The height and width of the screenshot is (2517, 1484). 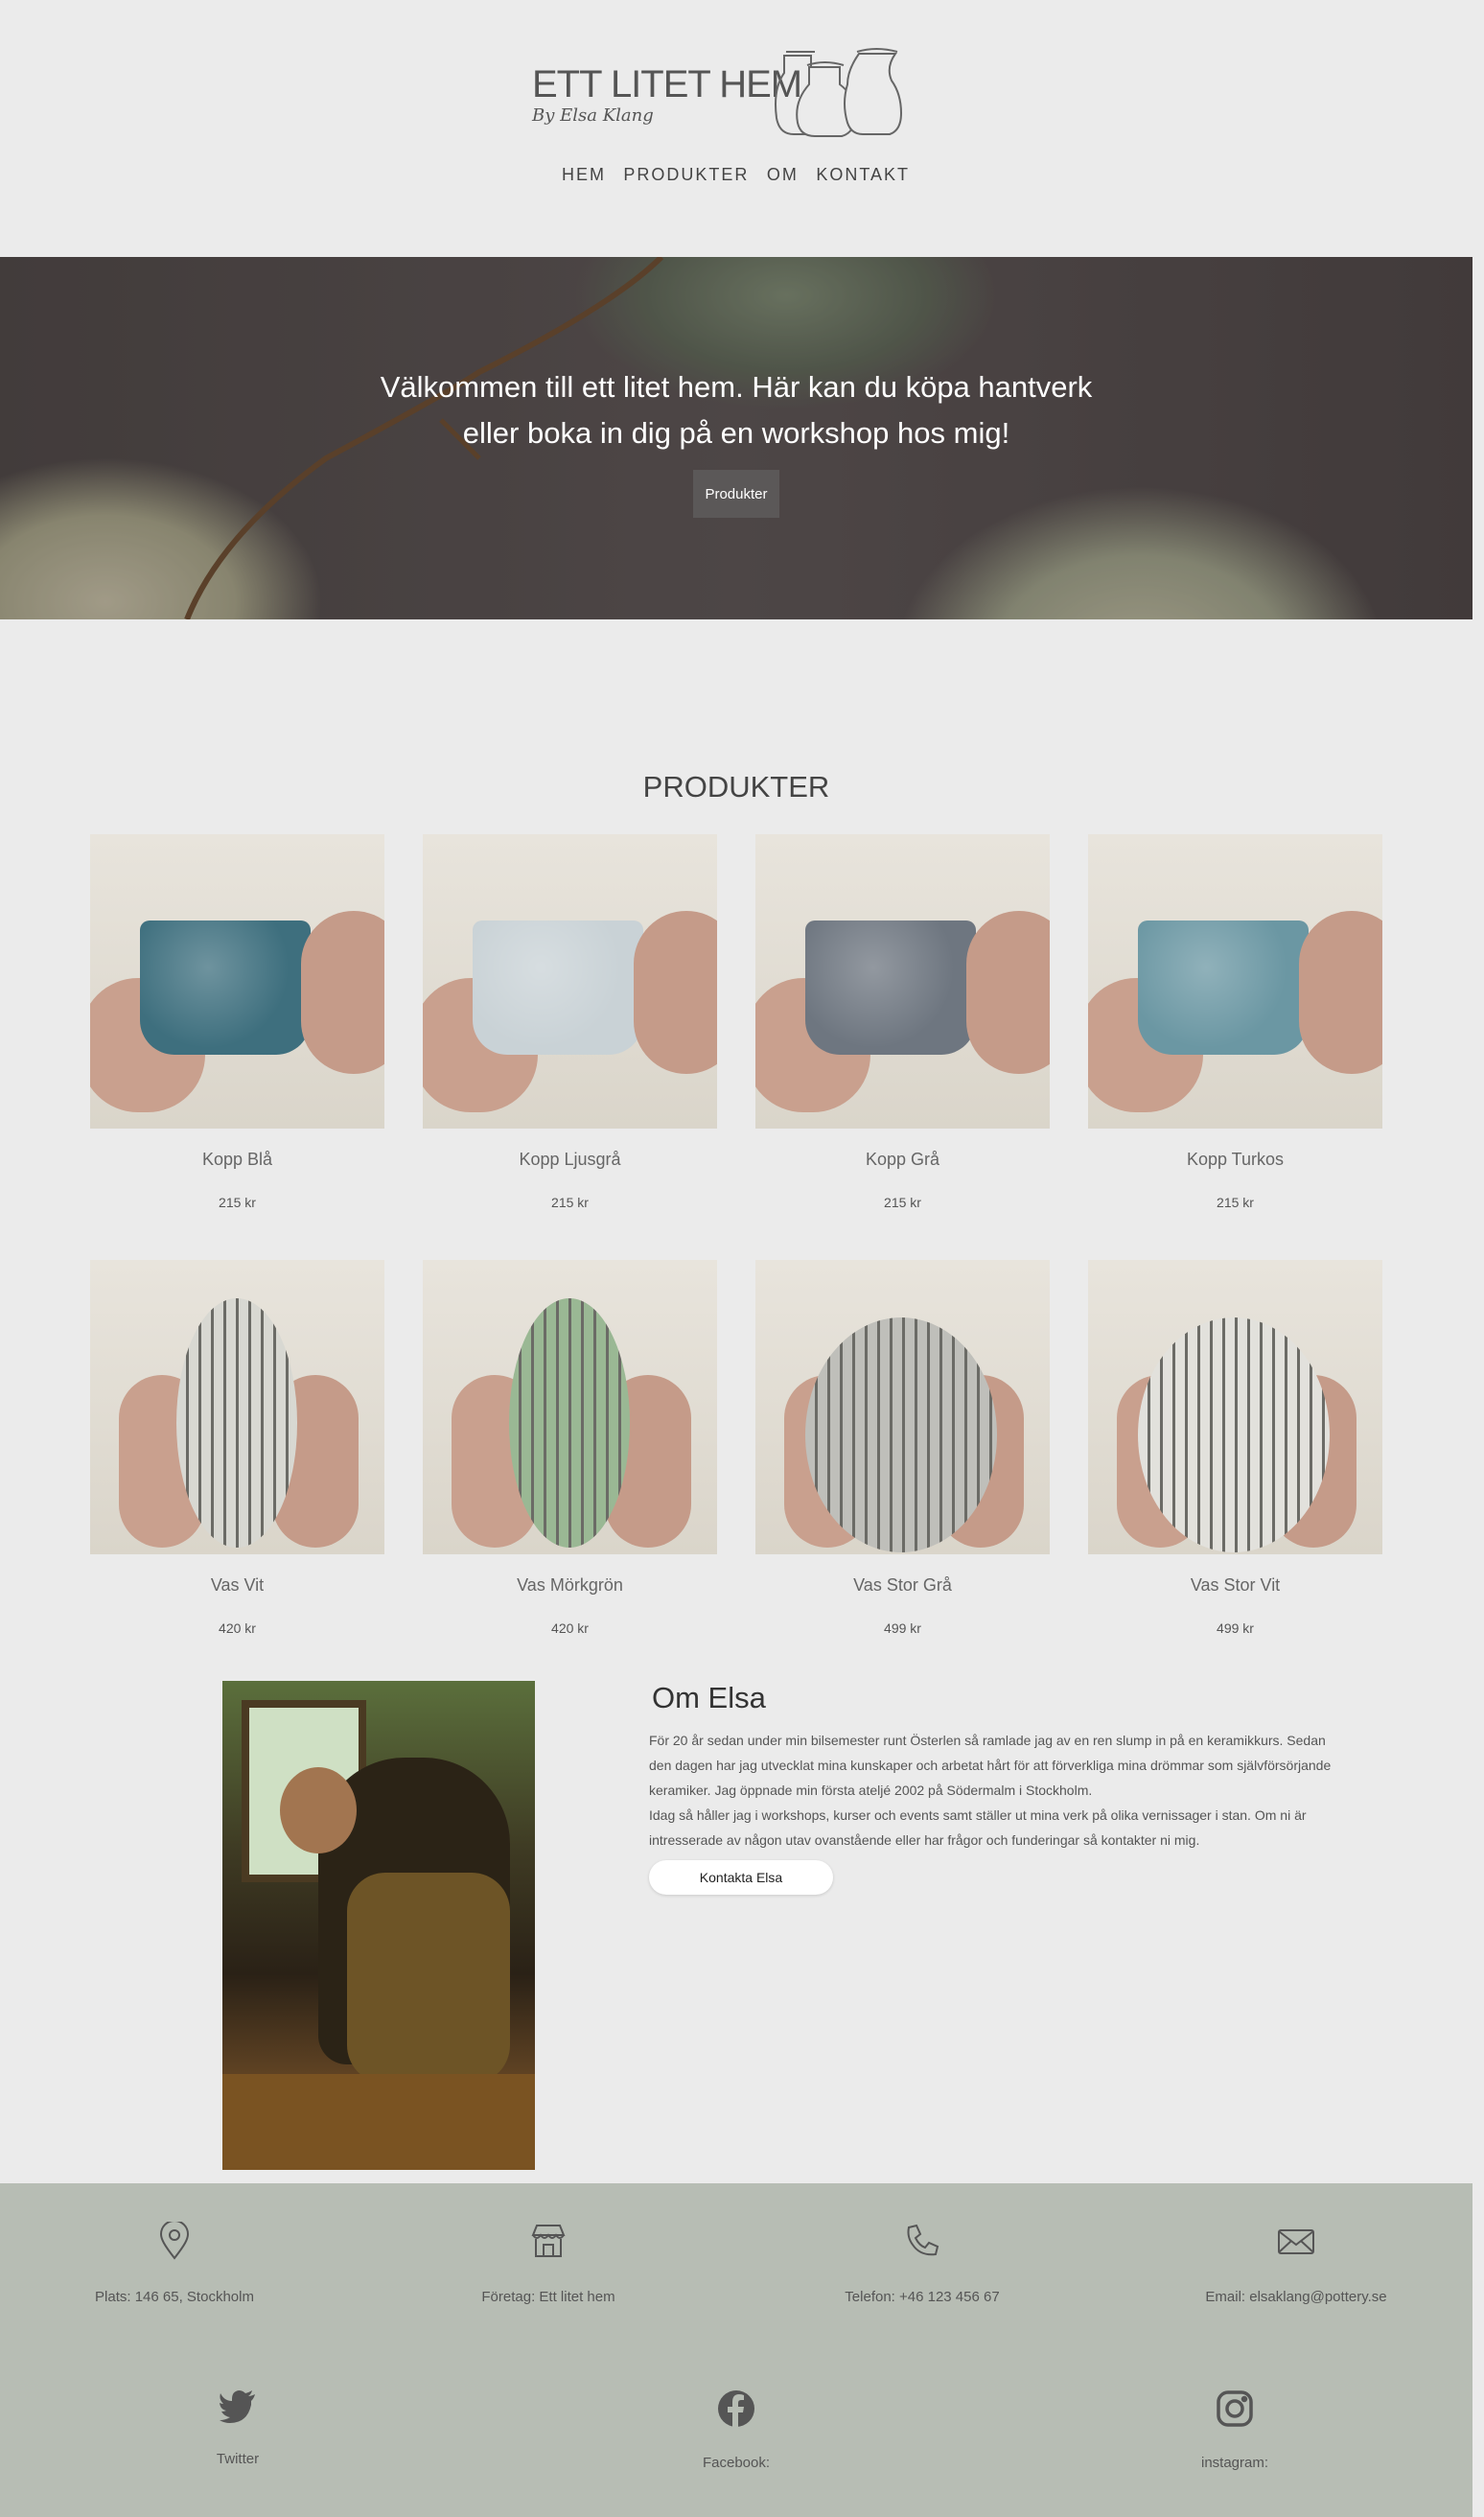 What do you see at coordinates (584, 175) in the screenshot?
I see `nav-hem: HEM` at bounding box center [584, 175].